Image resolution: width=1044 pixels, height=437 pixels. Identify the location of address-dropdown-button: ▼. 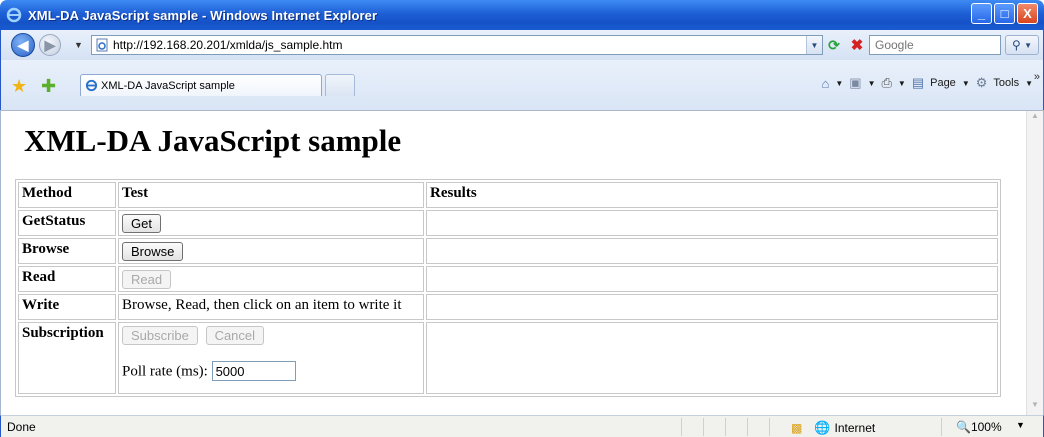
(814, 45).